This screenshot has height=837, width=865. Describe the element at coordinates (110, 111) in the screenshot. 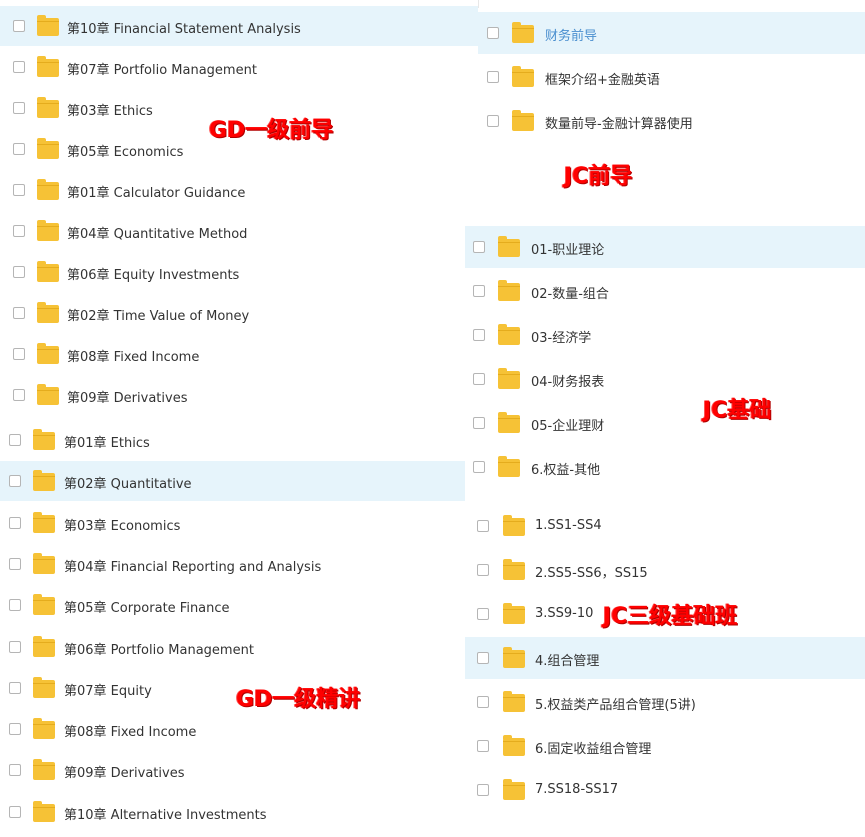

I see `folder-name: 第03章 Ethics` at that location.